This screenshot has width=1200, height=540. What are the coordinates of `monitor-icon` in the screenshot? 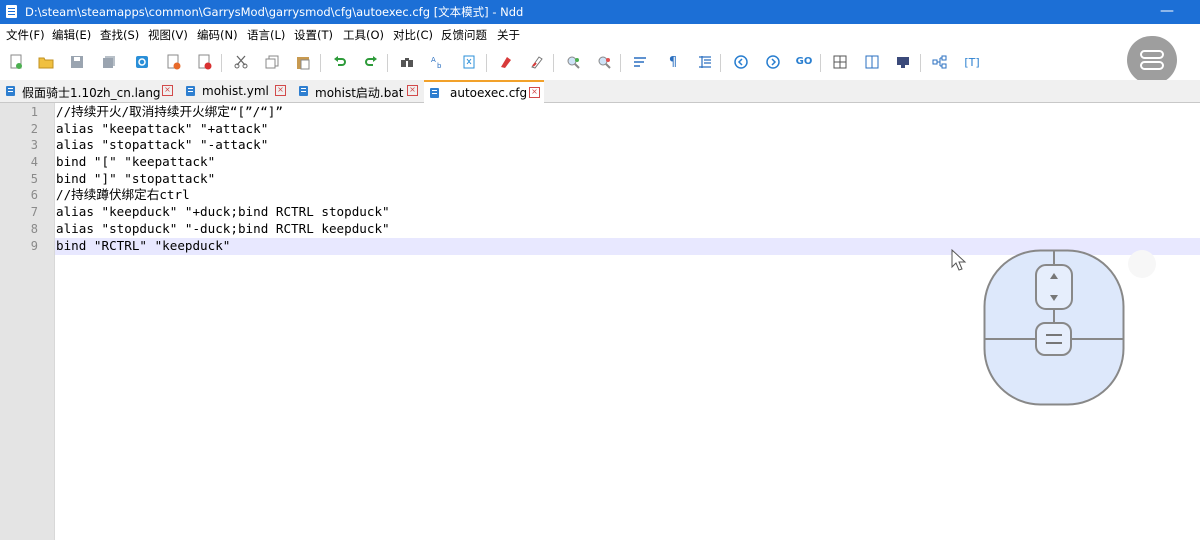 It's located at (903, 62).